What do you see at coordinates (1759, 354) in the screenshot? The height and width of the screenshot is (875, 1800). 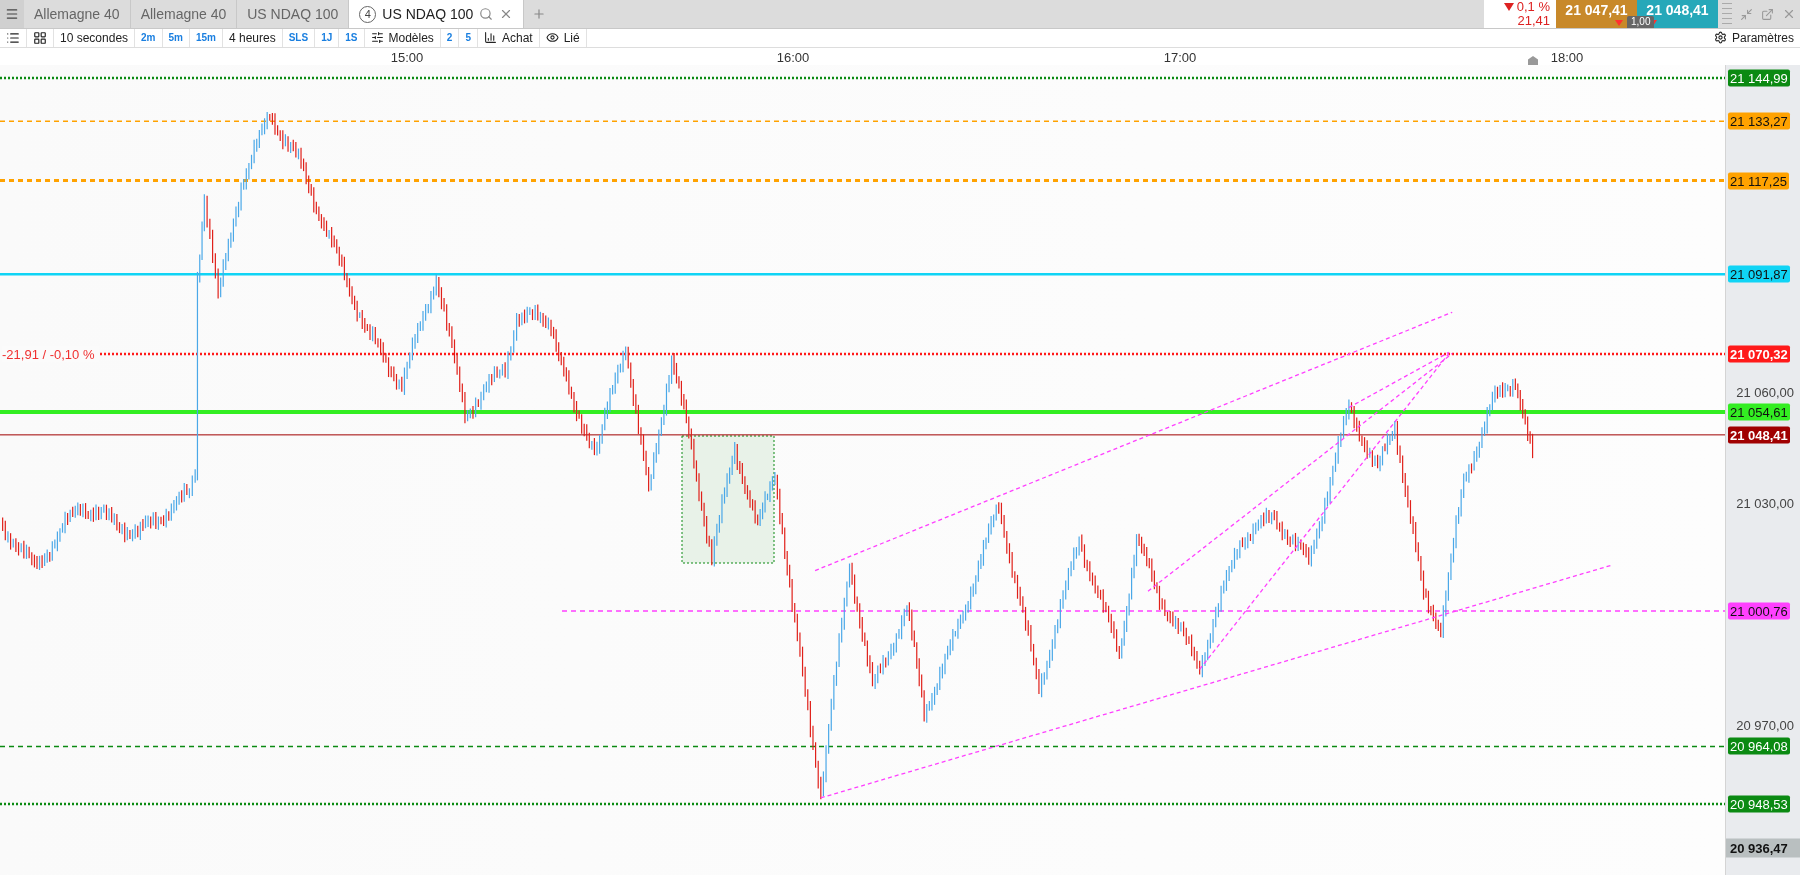 I see `level-price-tag: 21 070,32` at bounding box center [1759, 354].